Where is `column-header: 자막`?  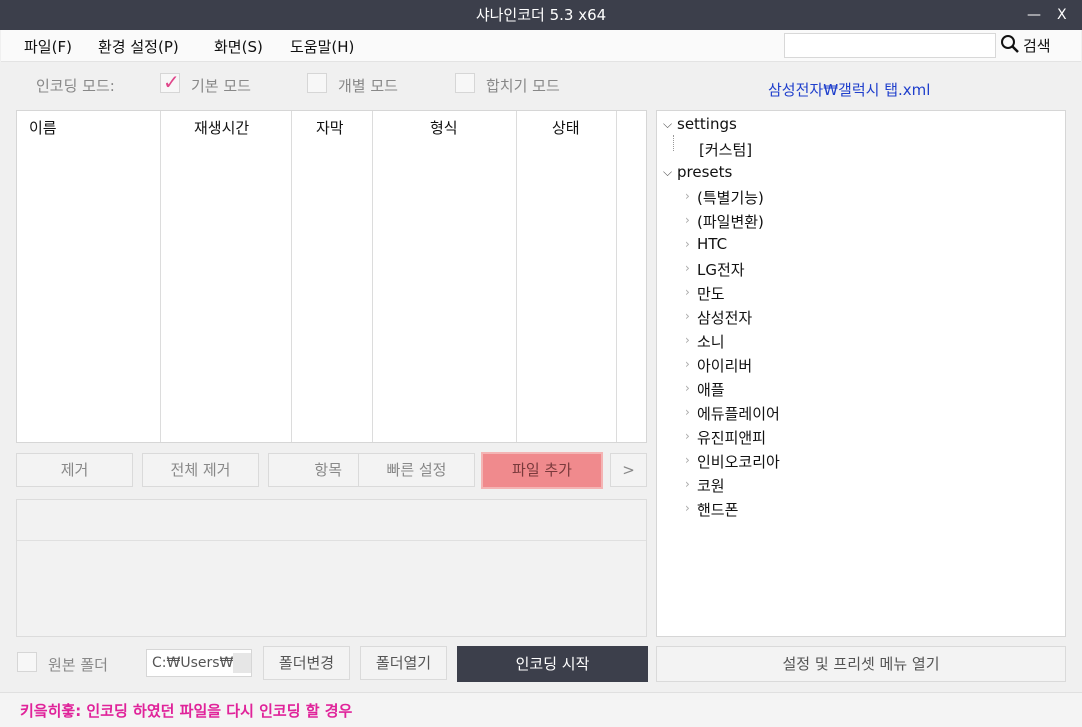
column-header: 자막 is located at coordinates (330, 127).